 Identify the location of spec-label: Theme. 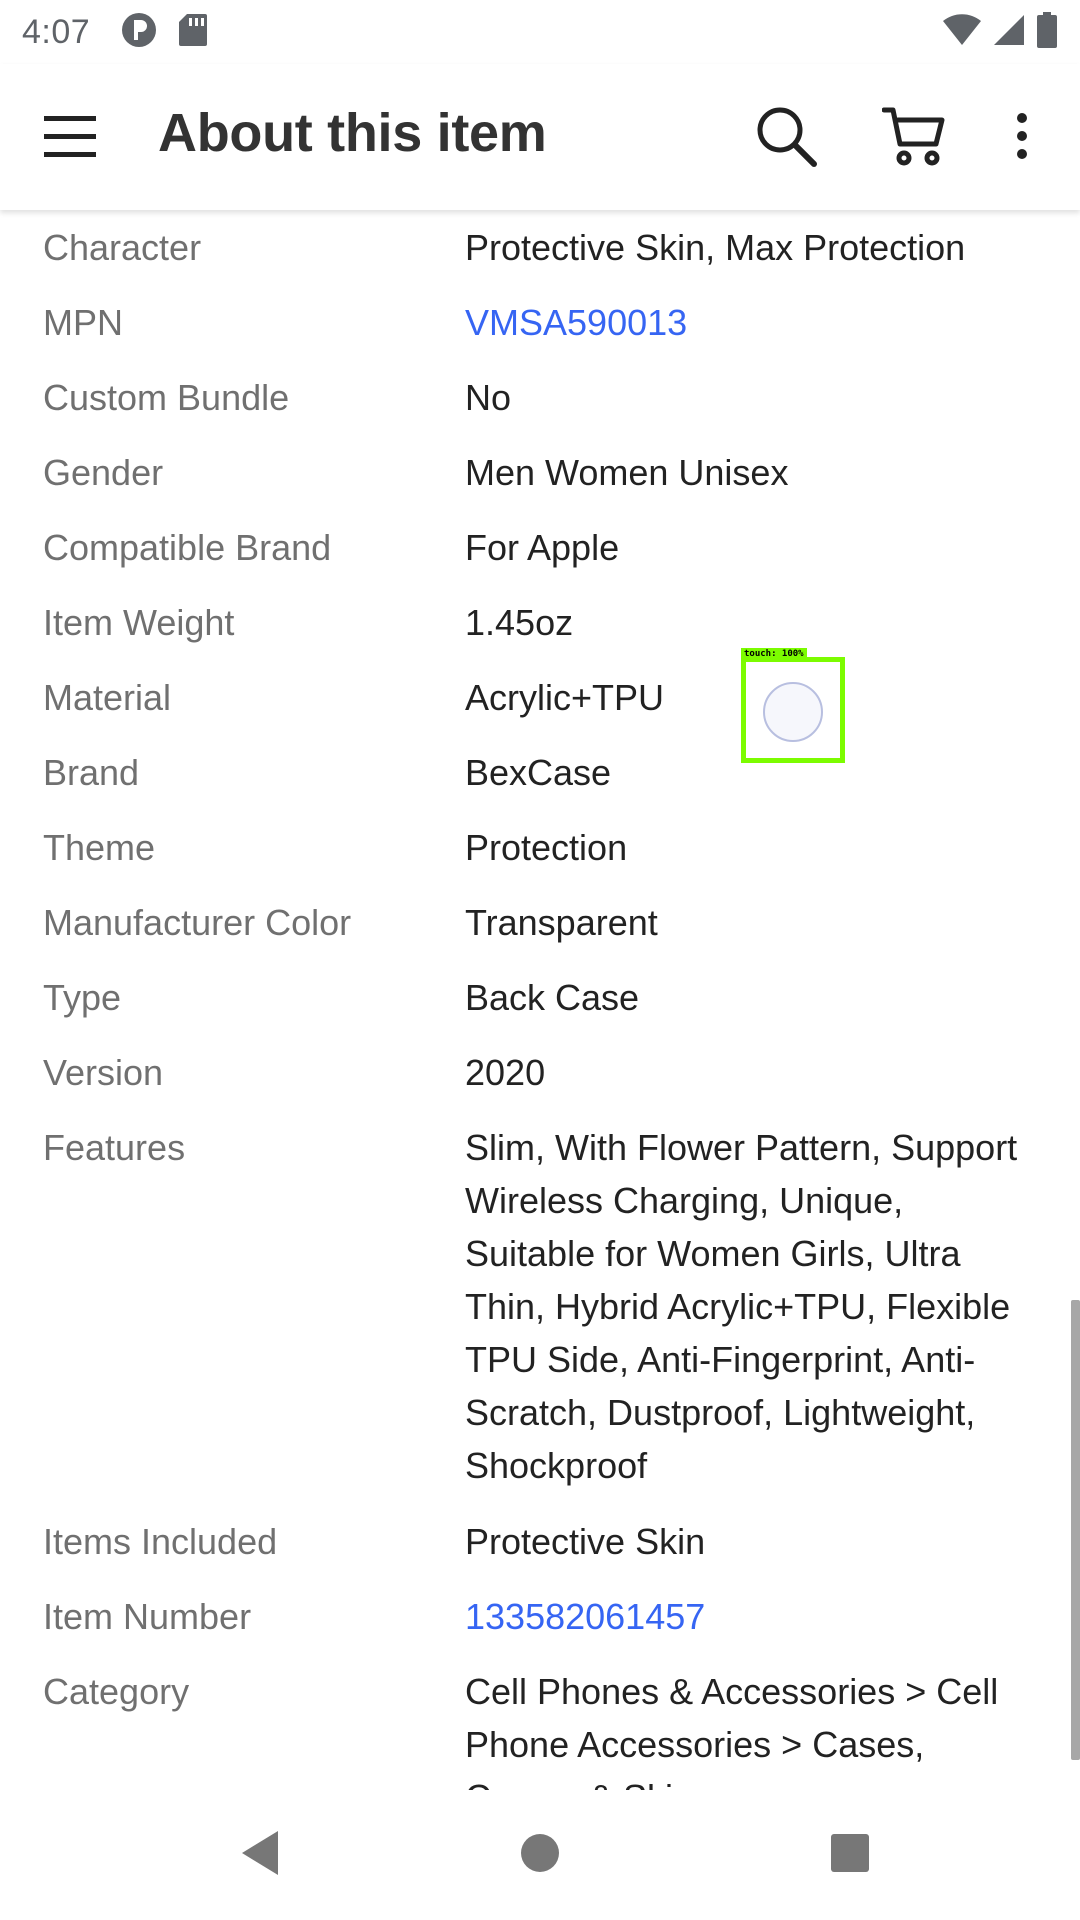
(99, 847).